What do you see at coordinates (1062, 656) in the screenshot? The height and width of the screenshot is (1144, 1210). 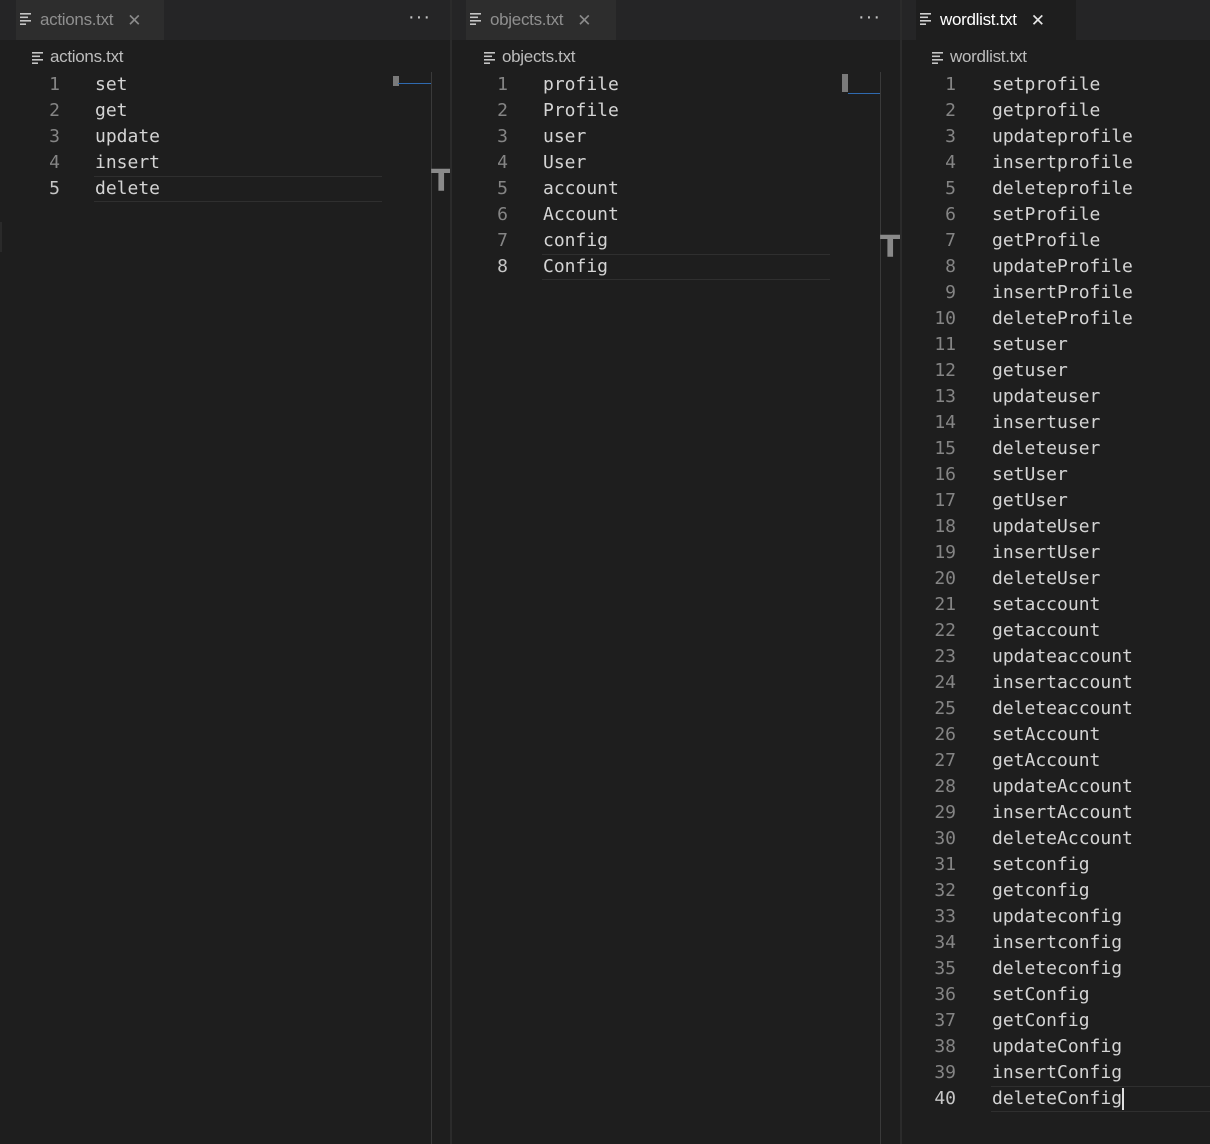 I see `line-text: updateaccount` at bounding box center [1062, 656].